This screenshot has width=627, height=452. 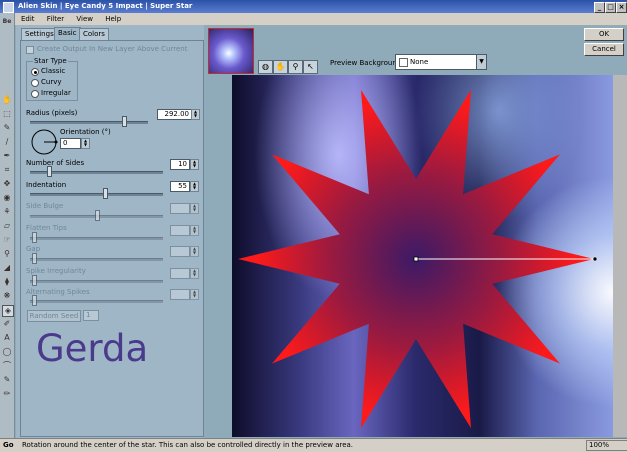 I want to click on gap-slider-track, so click(x=96, y=259).